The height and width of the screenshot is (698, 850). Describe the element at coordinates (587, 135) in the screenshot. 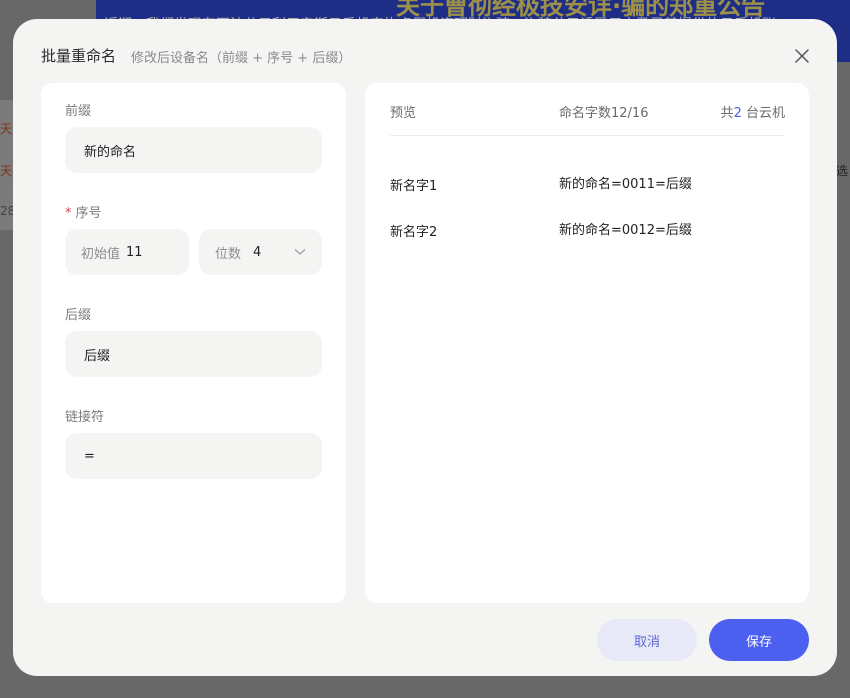

I see `preview-divider` at that location.